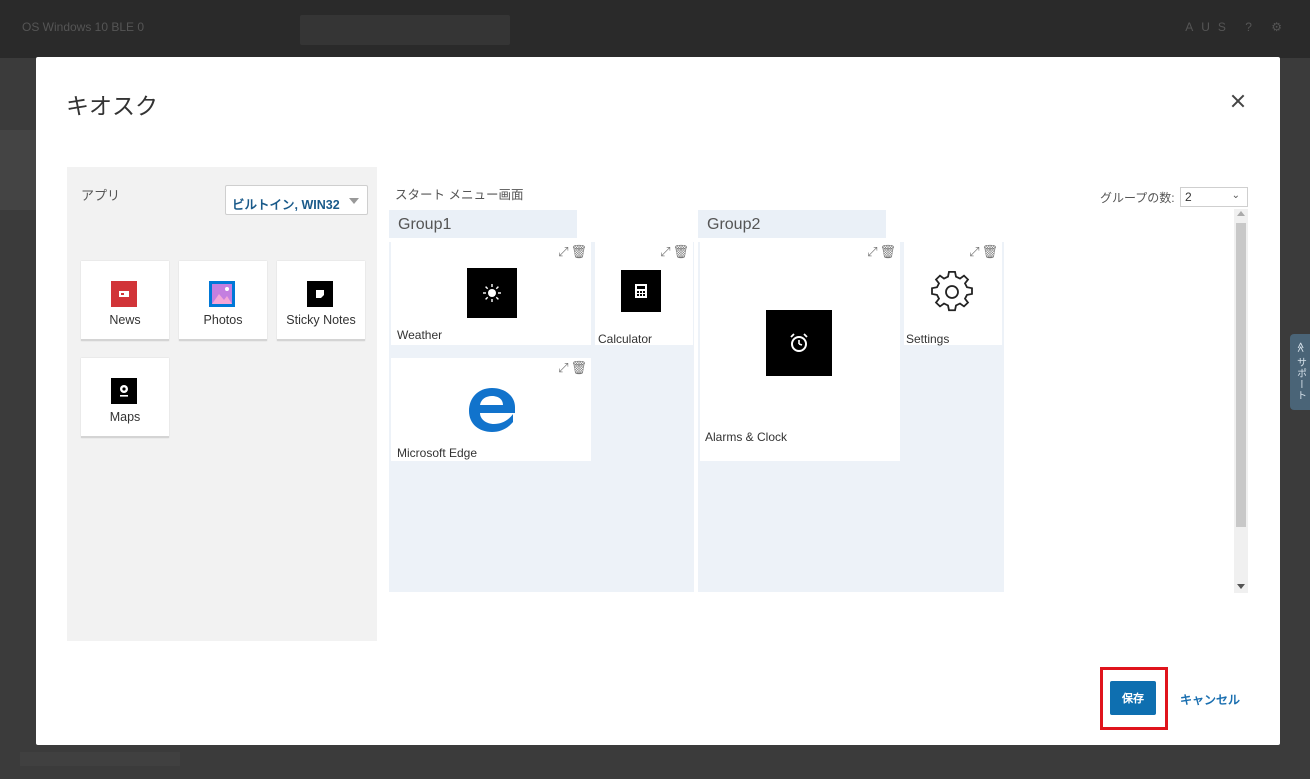  I want to click on start-menu-label: スタート メニュー画面, so click(459, 195).